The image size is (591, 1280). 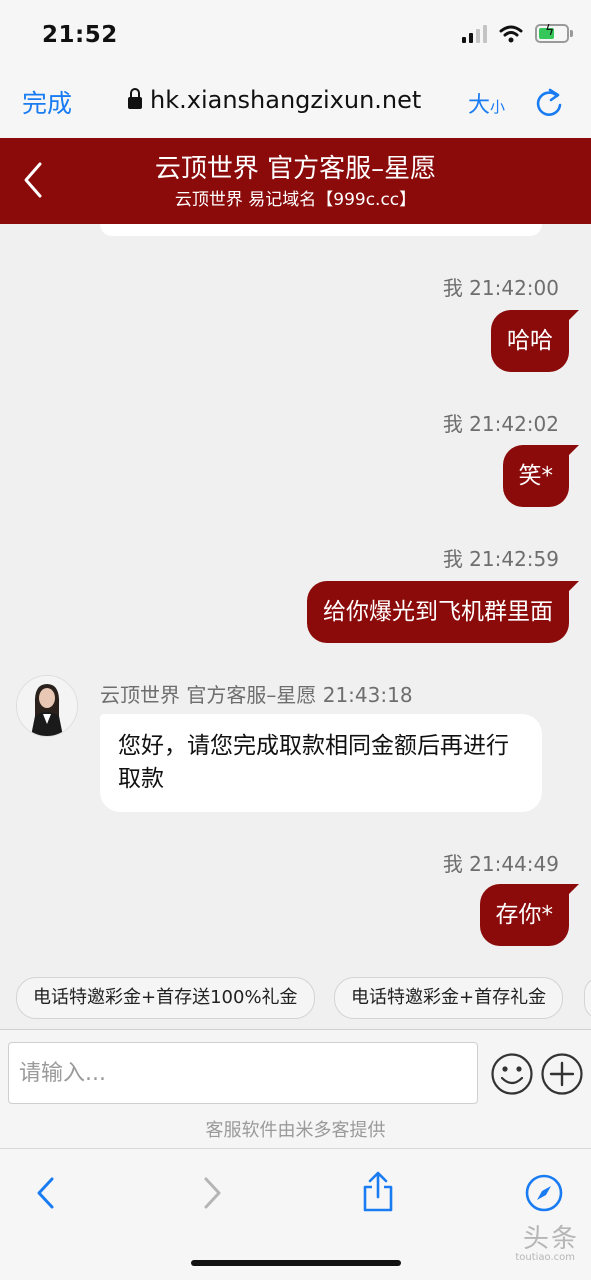 I want to click on composer: 客服软件由米多客提供, so click(x=295, y=1089).